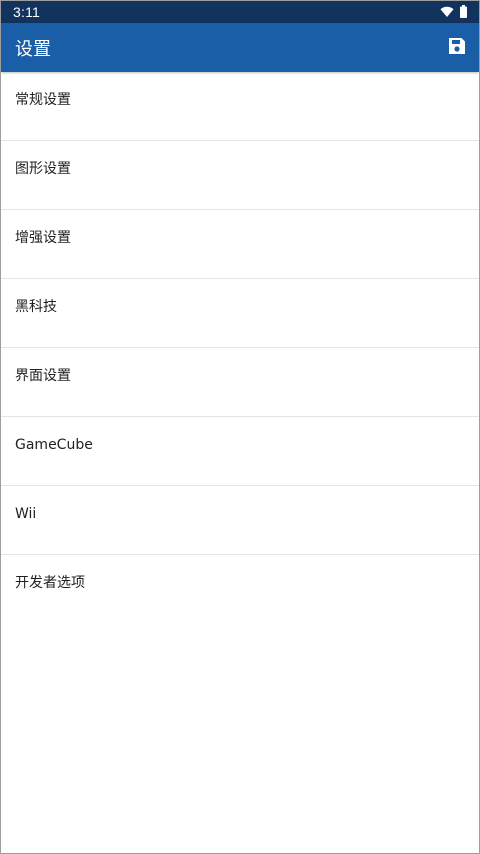 The width and height of the screenshot is (480, 854). Describe the element at coordinates (240, 589) in the screenshot. I see `settings-item-developer: 开发者选项` at that location.